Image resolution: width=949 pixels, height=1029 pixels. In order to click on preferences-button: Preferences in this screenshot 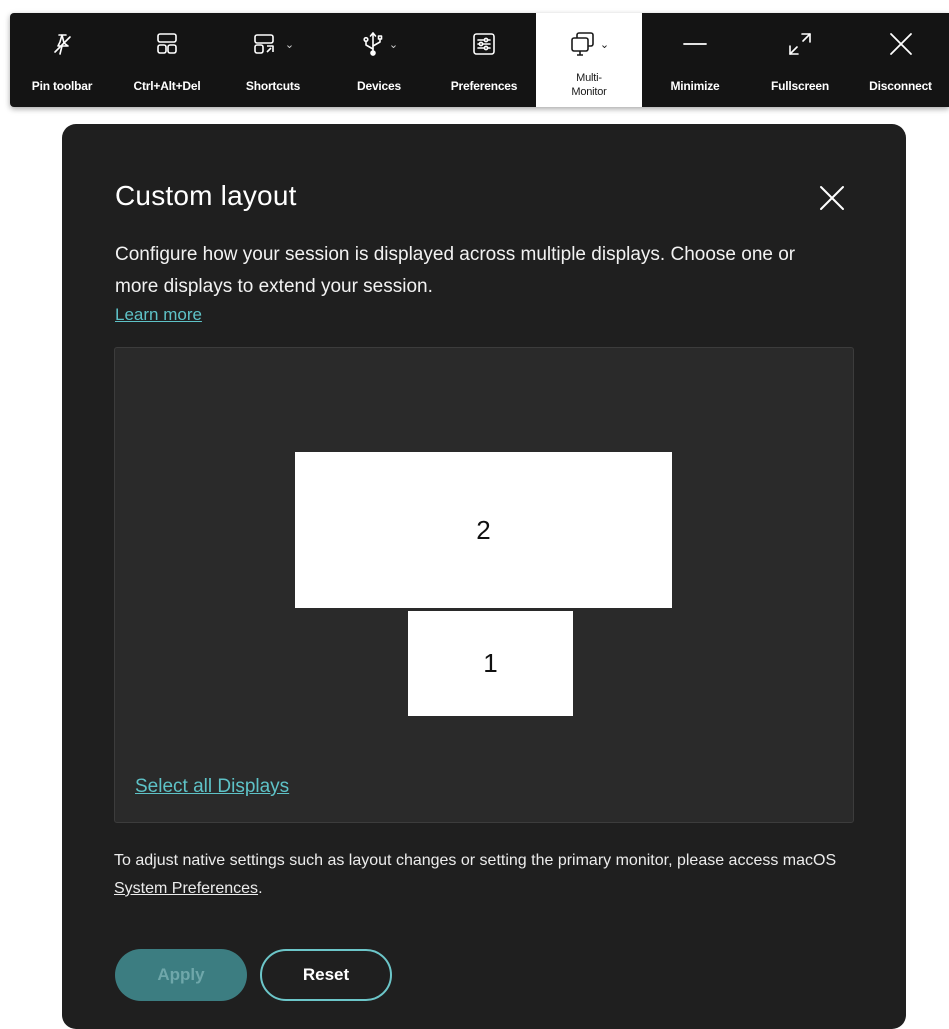, I will do `click(484, 60)`.